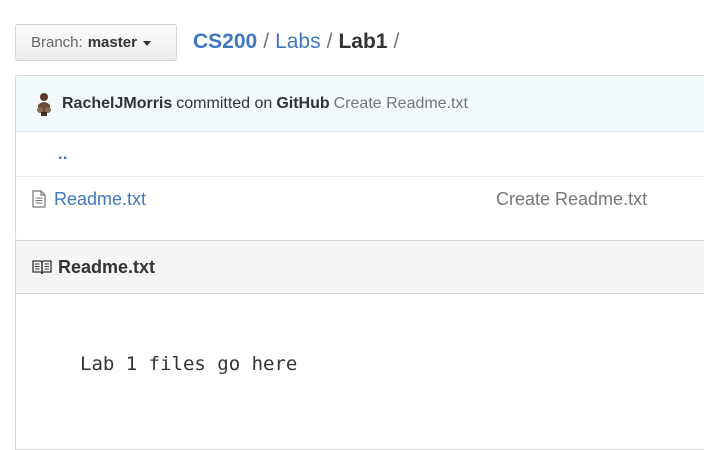 This screenshot has width=704, height=450. I want to click on file-name-link: Readme.txt, so click(100, 199).